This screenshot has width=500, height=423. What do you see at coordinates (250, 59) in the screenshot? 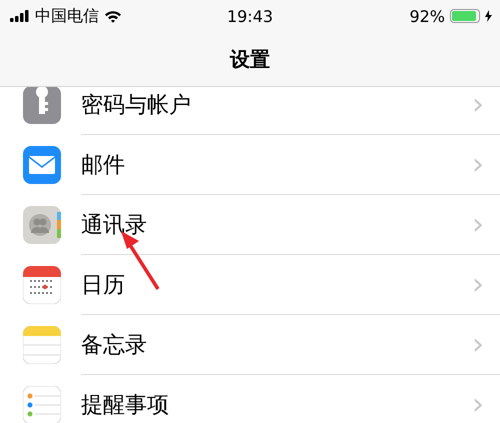
I see `page-title: 设置` at bounding box center [250, 59].